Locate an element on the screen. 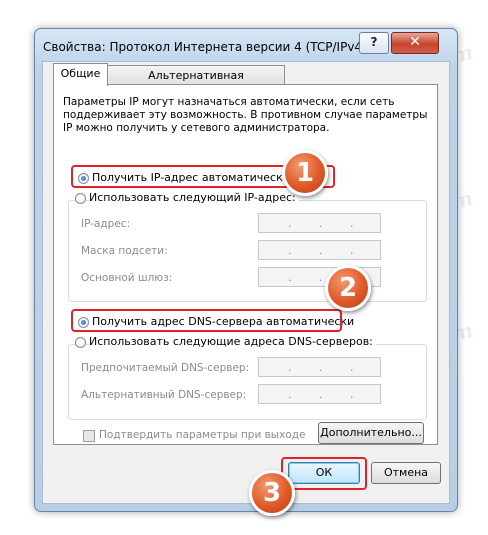 The width and height of the screenshot is (488, 535). close-button: ✕ is located at coordinates (415, 43).